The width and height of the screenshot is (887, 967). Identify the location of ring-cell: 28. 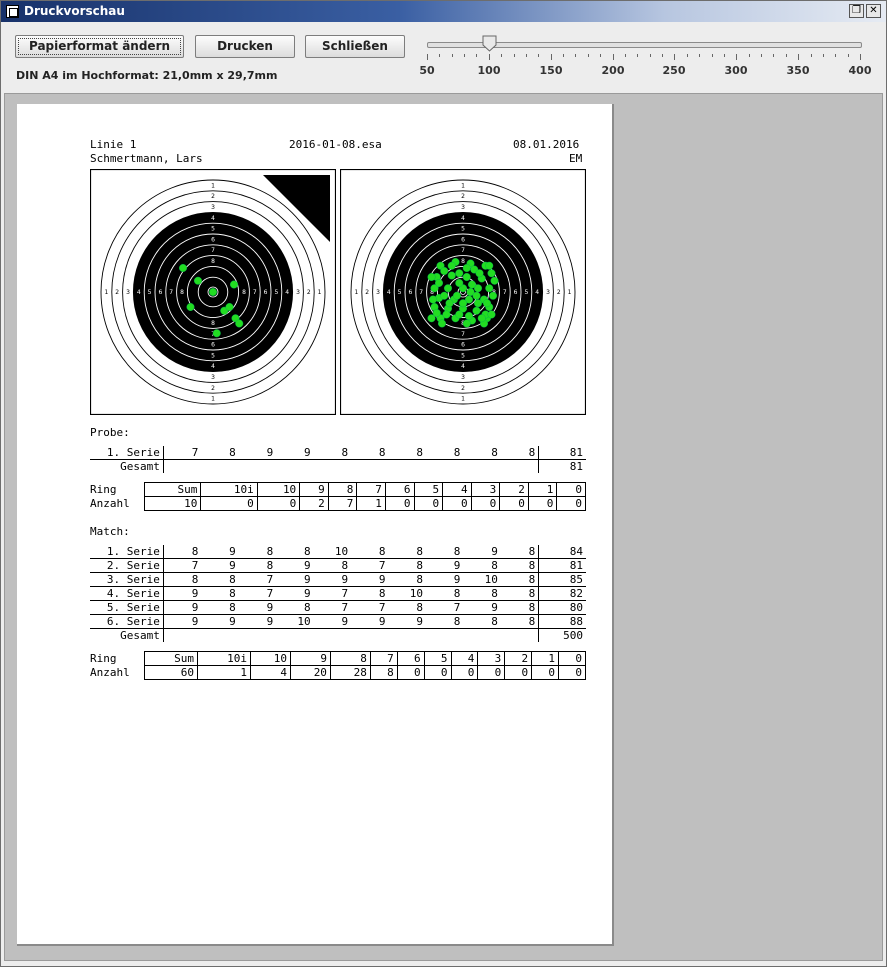
(350, 672).